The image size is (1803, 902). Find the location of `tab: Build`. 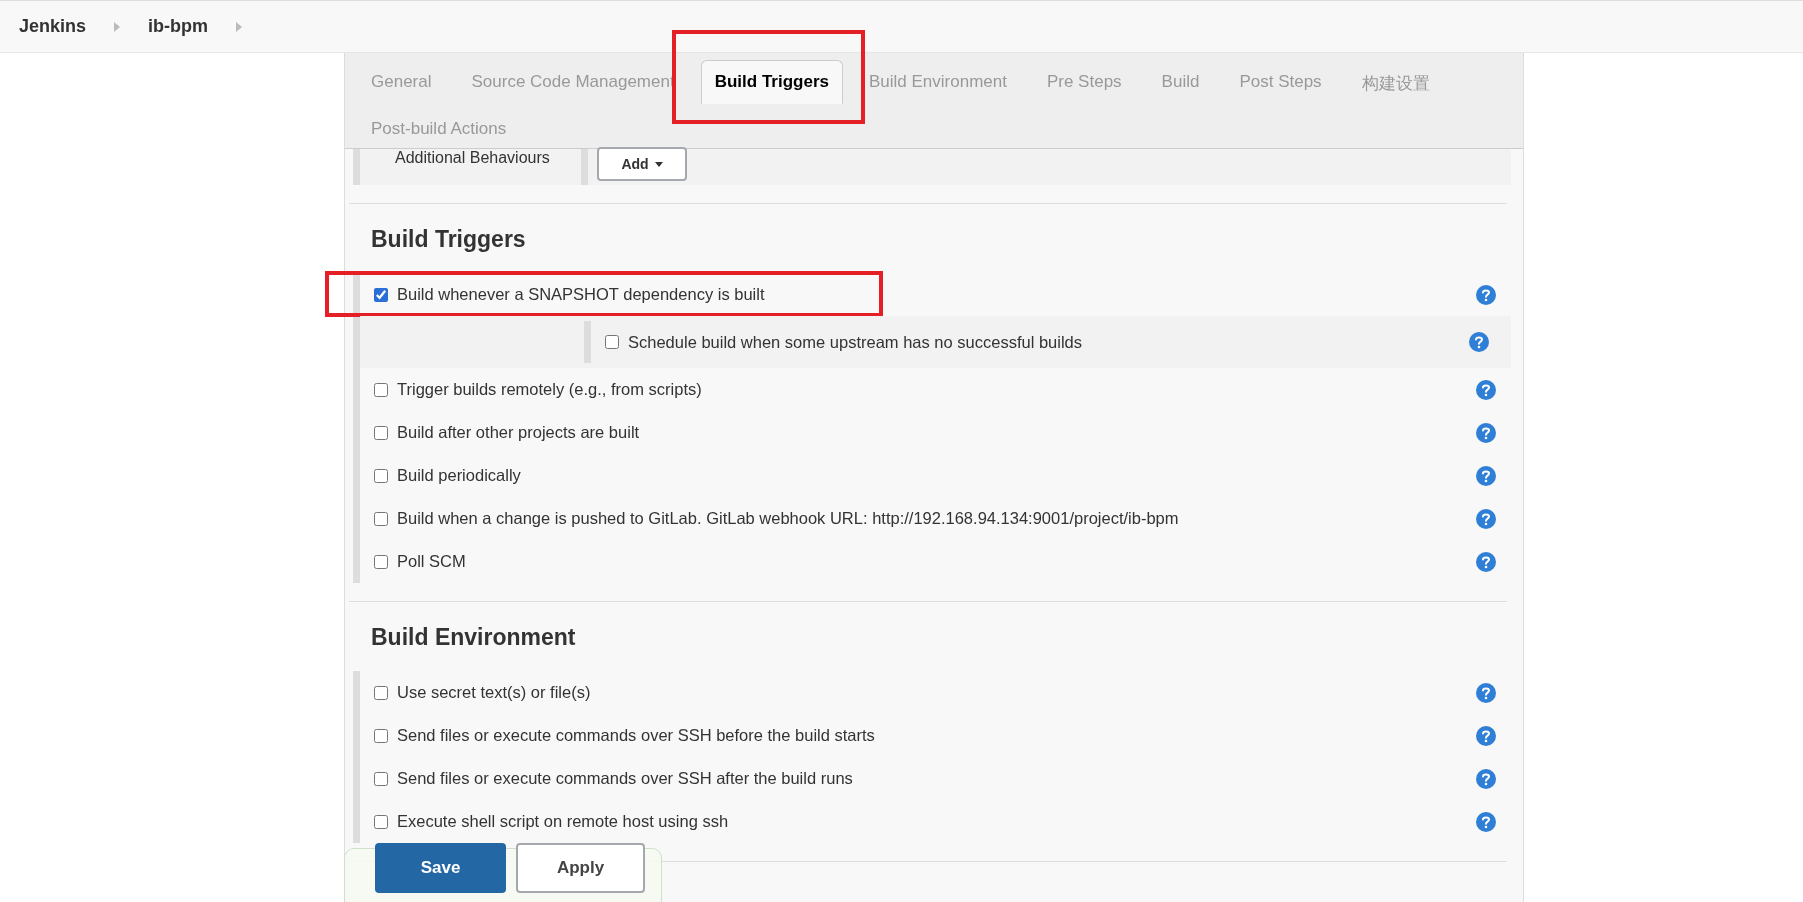

tab: Build is located at coordinates (1180, 82).